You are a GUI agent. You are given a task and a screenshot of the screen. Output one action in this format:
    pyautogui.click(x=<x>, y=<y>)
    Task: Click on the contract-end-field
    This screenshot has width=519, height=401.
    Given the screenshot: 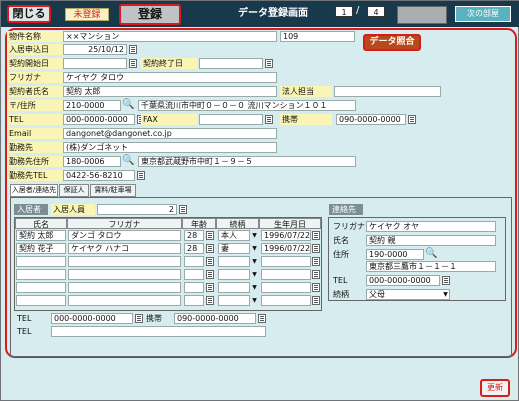 What is the action you would take?
    pyautogui.click(x=231, y=63)
    